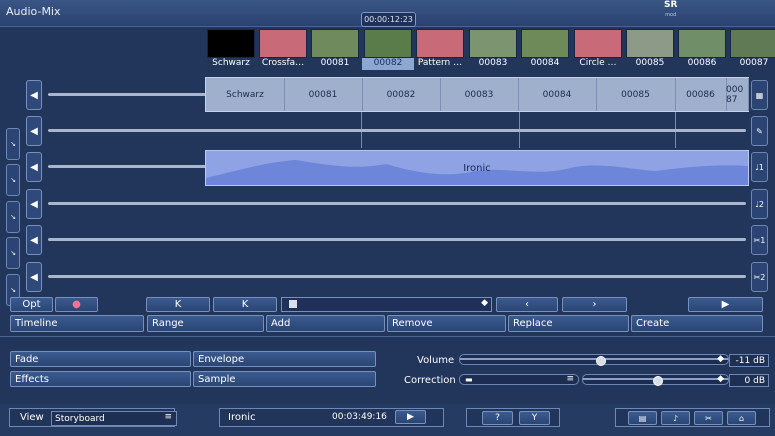 The image size is (775, 436). I want to click on track-speaker-button-5: ◀, so click(34, 240).